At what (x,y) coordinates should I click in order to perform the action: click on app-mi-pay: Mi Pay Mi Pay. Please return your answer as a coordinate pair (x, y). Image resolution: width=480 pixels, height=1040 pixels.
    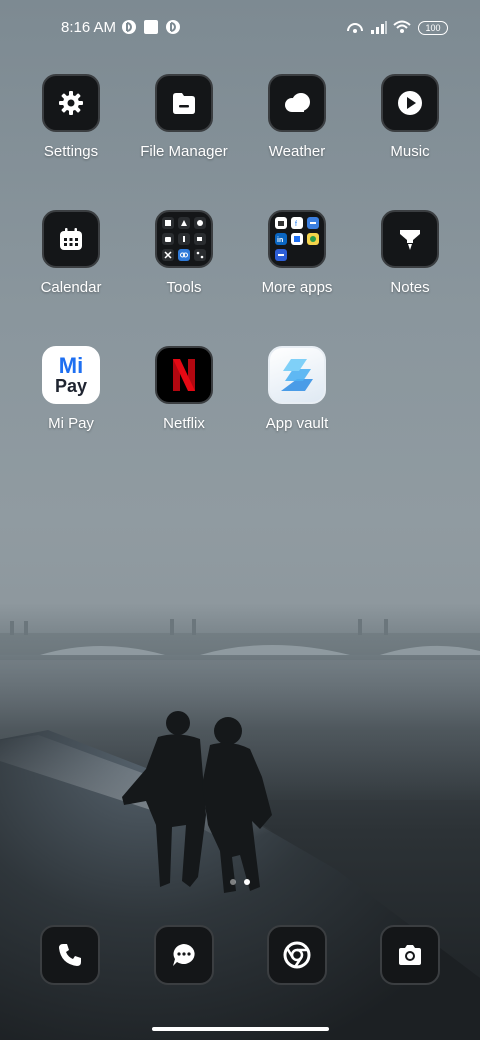
    Looking at the image, I should click on (71, 389).